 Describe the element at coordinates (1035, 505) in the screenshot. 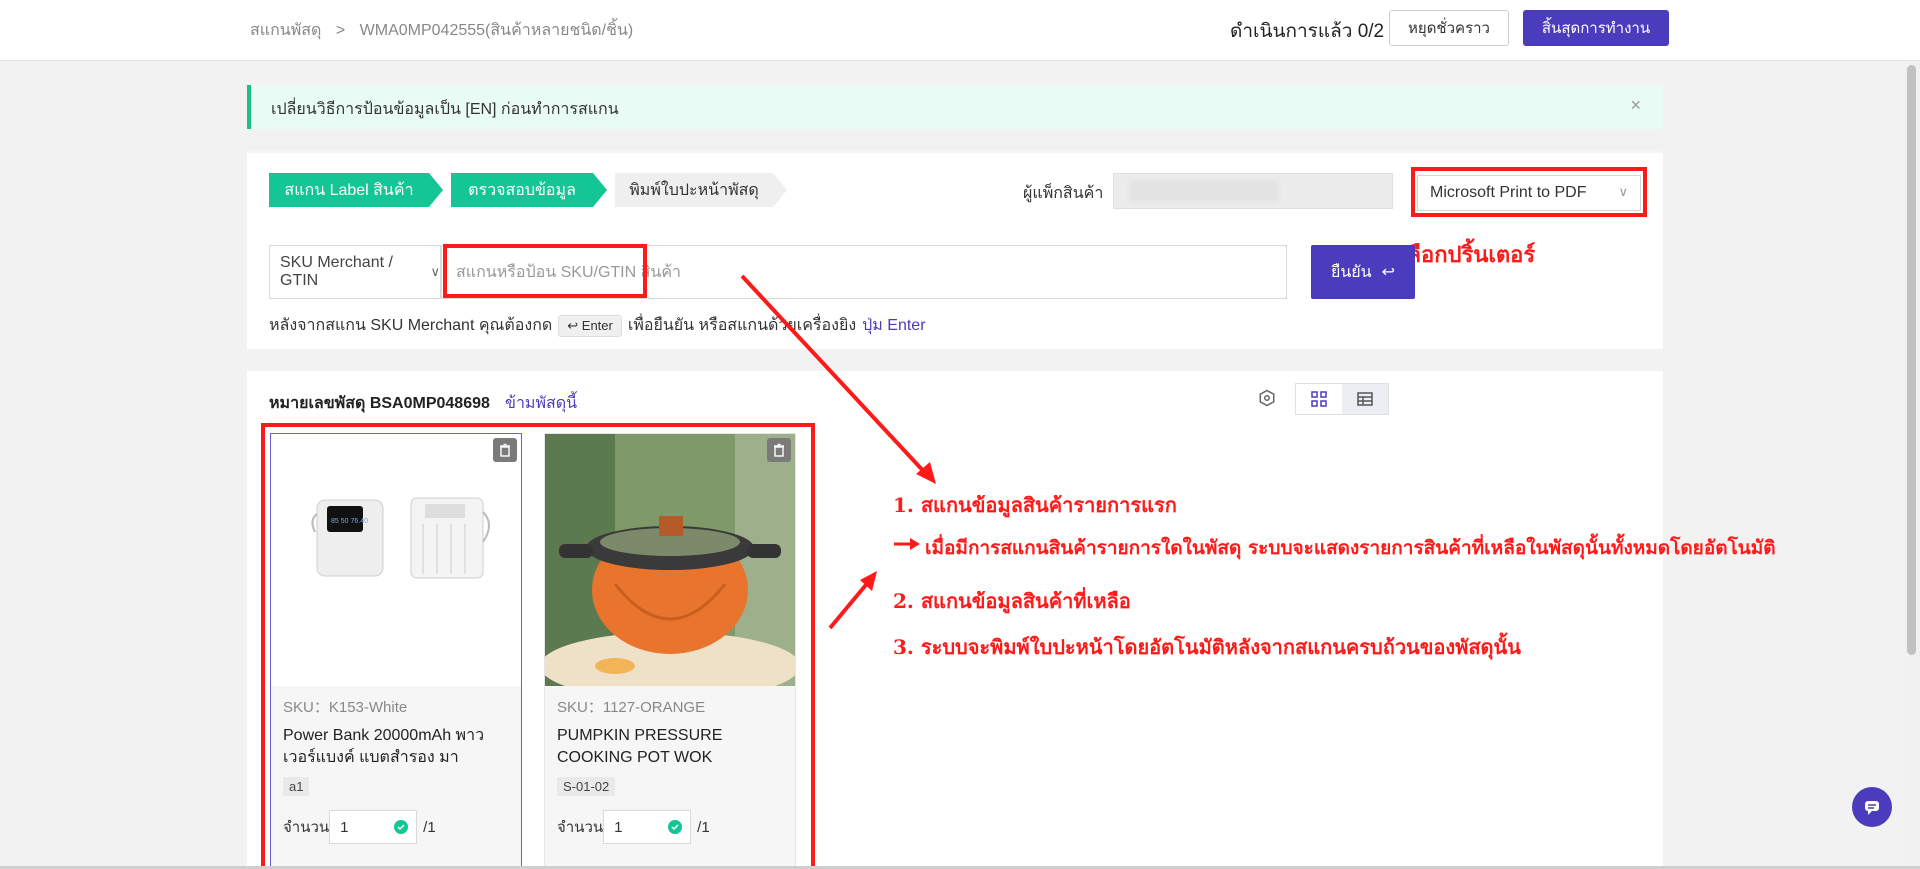

I see `annotation-step1: 1. สแกนข้อมูลสินค้ารายการแรก` at that location.